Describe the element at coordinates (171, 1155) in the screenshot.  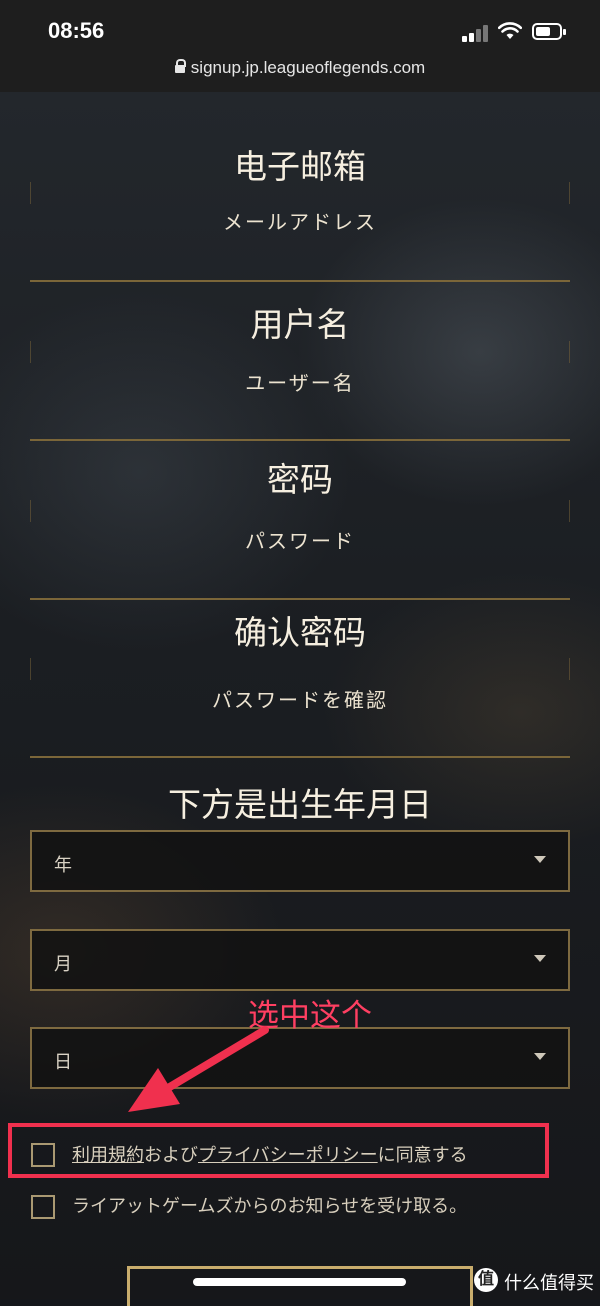
I see `terms-and-text: および` at that location.